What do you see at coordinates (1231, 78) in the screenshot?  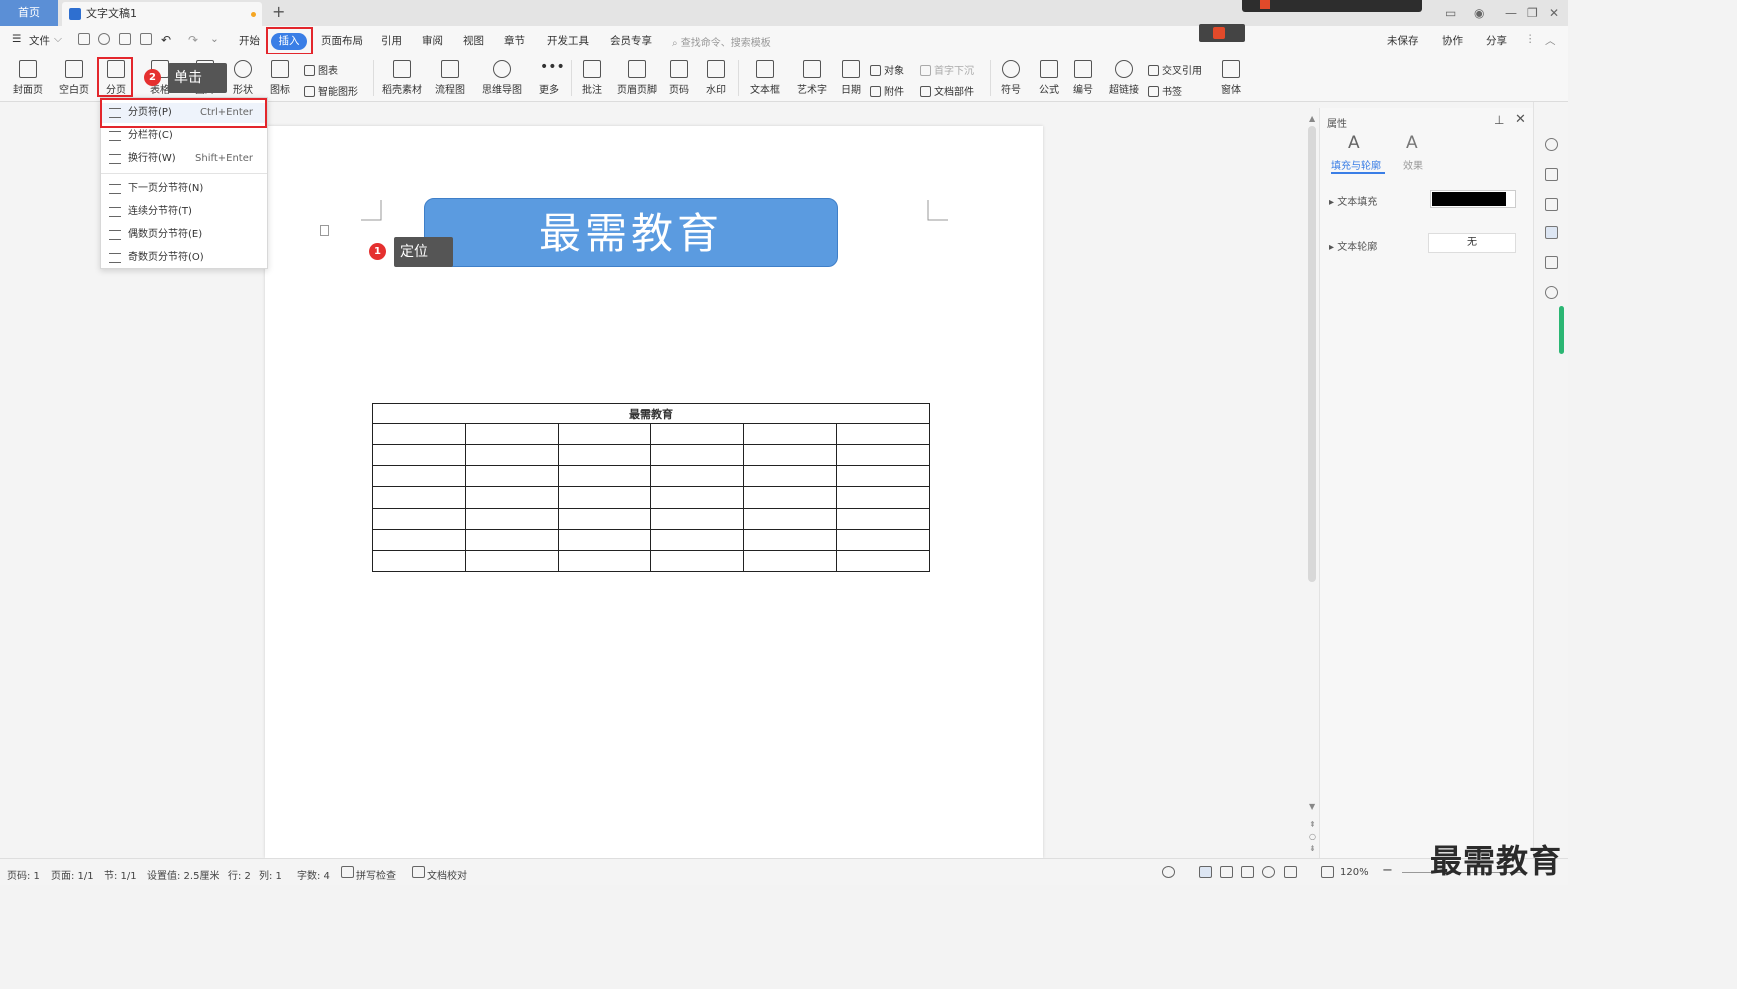 I see `window-form-button: 窗体` at bounding box center [1231, 78].